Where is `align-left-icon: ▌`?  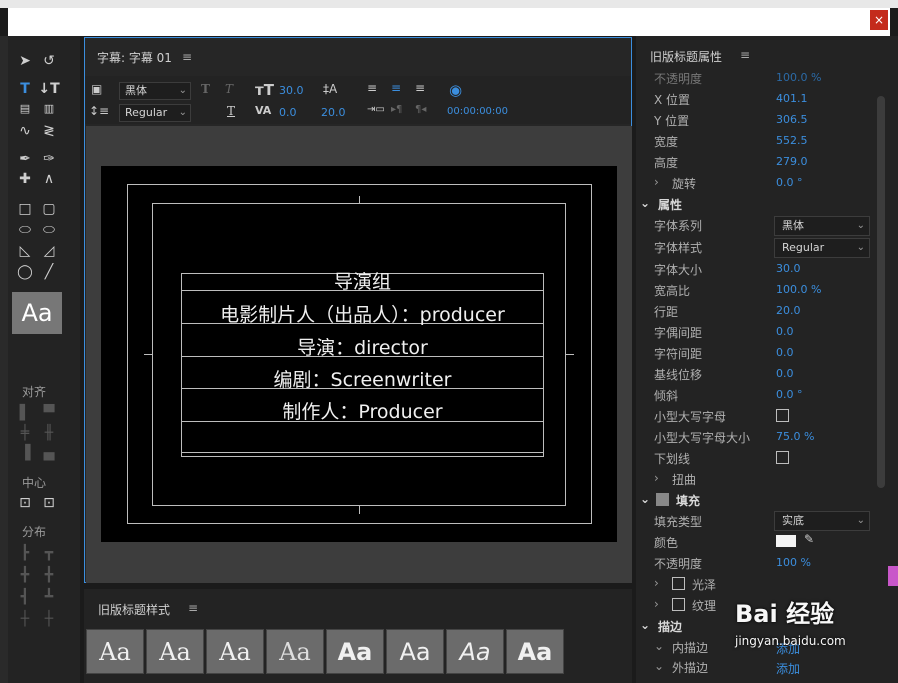 align-left-icon: ▌ is located at coordinates (25, 413).